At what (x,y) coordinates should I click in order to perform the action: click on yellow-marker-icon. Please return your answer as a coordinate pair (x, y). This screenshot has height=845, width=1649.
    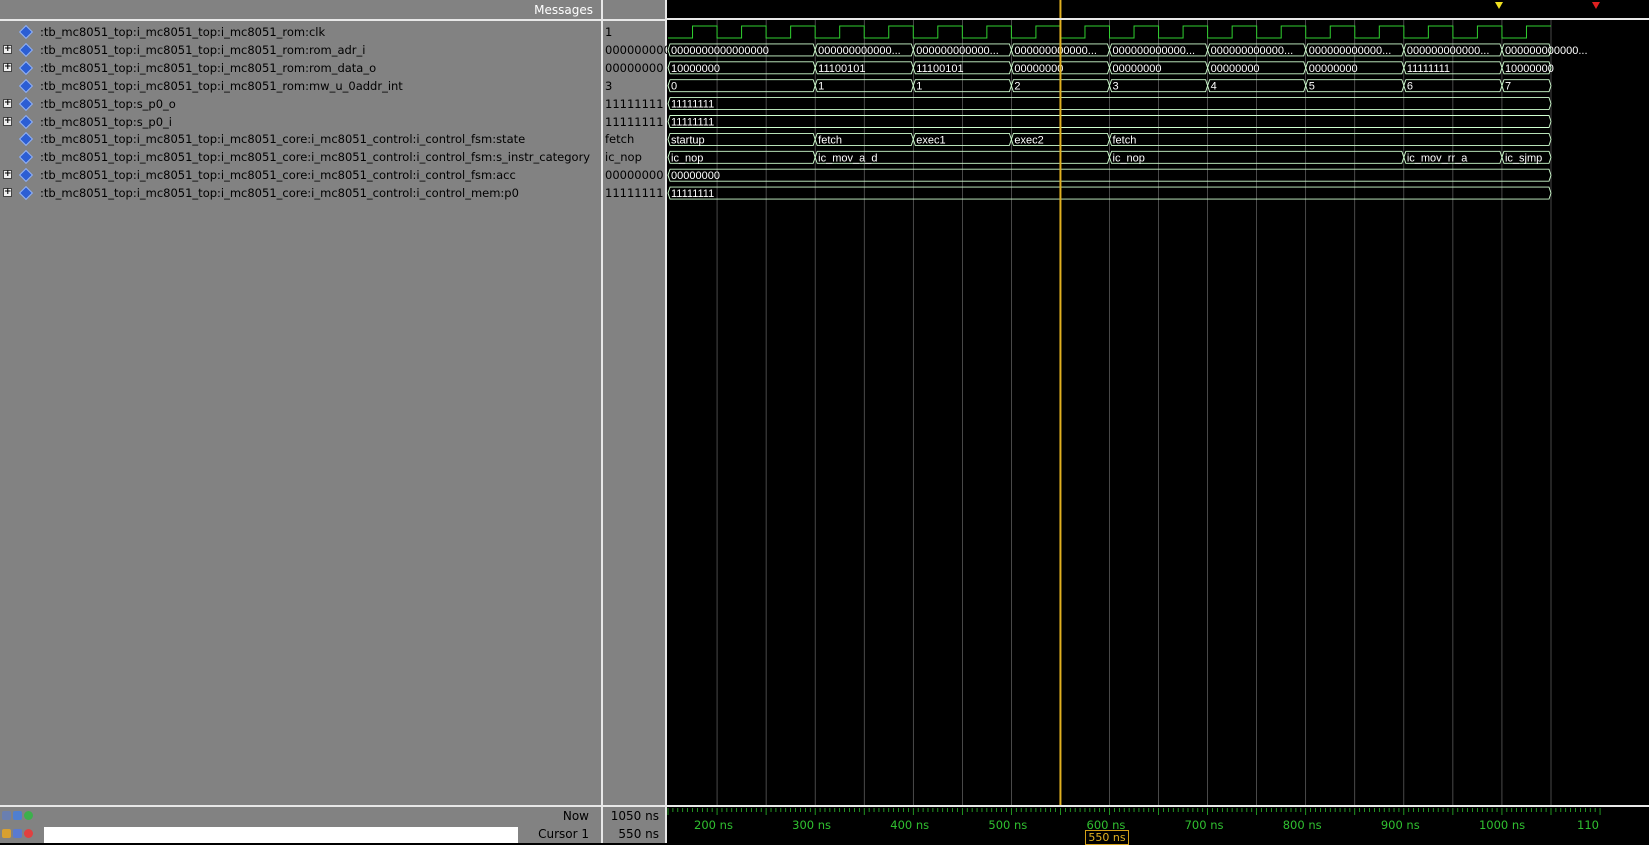
    Looking at the image, I should click on (1499, 5).